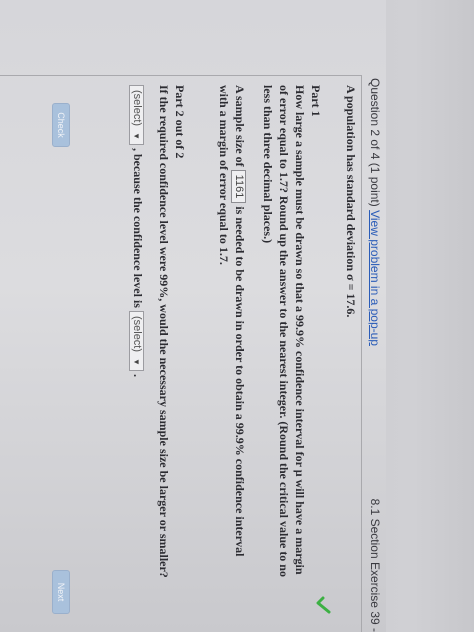  I want to click on part2-title: Part 2 out of 2, so click(180, 122).